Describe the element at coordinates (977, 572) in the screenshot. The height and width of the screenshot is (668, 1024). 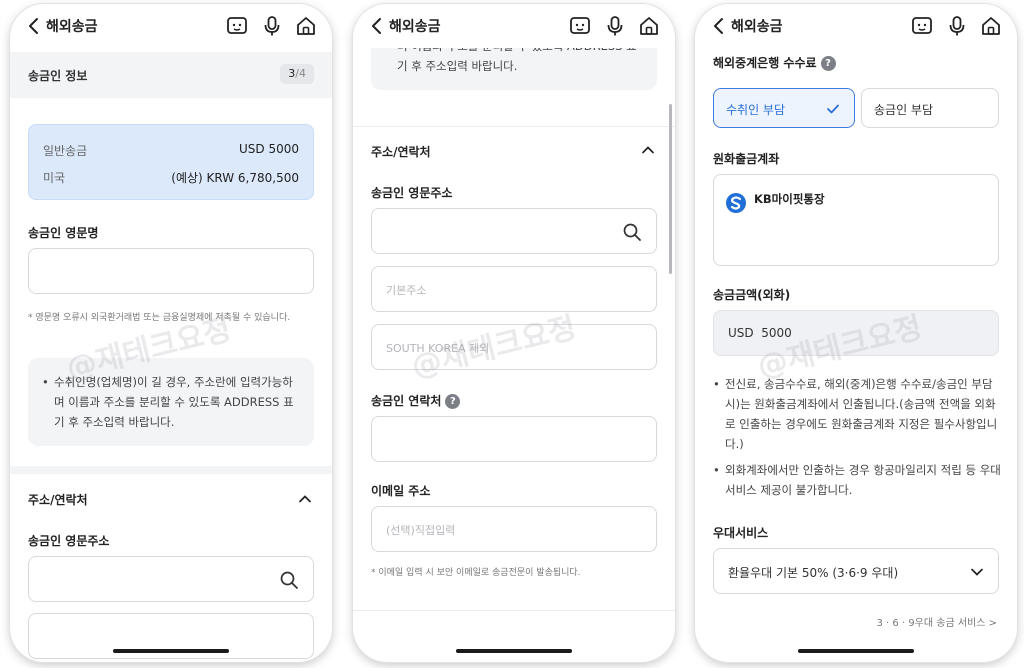
I see `chevron-down-icon` at that location.